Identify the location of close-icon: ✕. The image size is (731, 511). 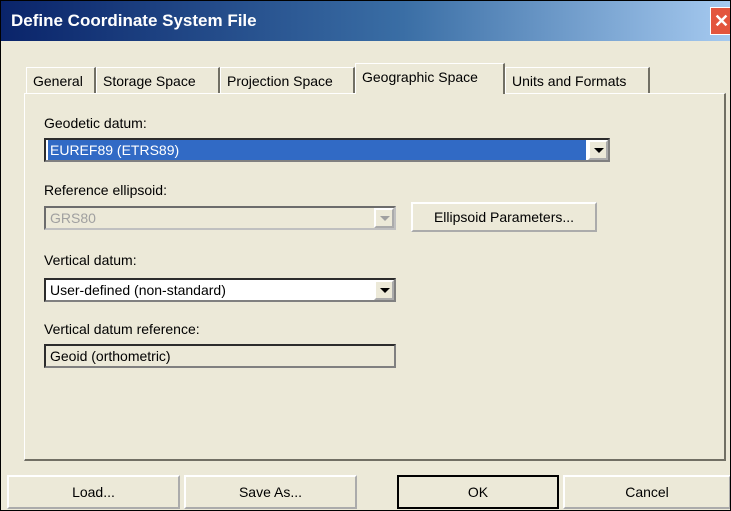
(721, 21).